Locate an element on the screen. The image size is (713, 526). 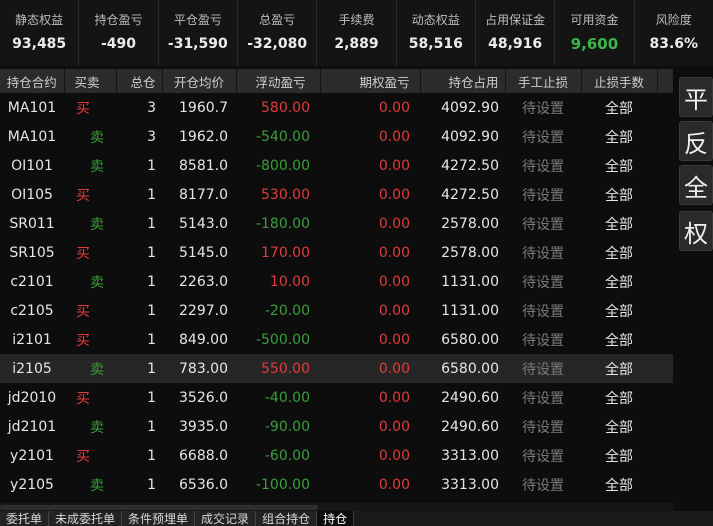
header-stop-lots: 止损手数 is located at coordinates (619, 81).